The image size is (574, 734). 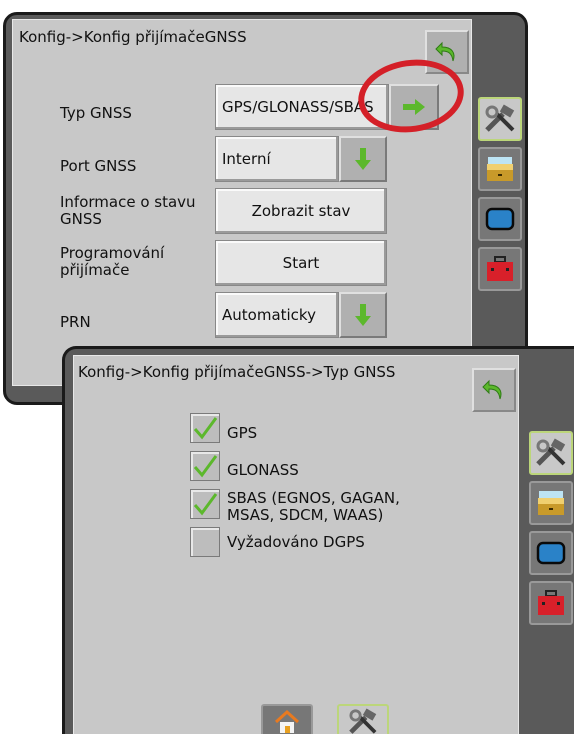 What do you see at coordinates (128, 210) in the screenshot?
I see `gnss-status-label: Informace o stavu GNSS` at bounding box center [128, 210].